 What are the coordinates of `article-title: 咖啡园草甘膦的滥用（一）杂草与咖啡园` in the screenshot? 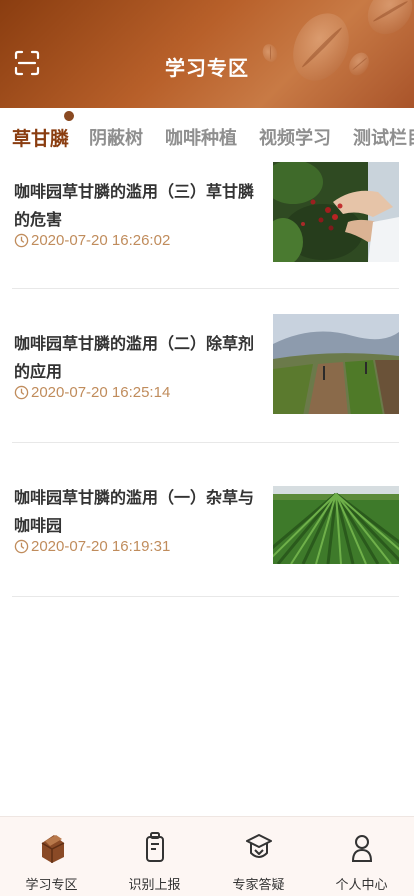 It's located at (134, 511).